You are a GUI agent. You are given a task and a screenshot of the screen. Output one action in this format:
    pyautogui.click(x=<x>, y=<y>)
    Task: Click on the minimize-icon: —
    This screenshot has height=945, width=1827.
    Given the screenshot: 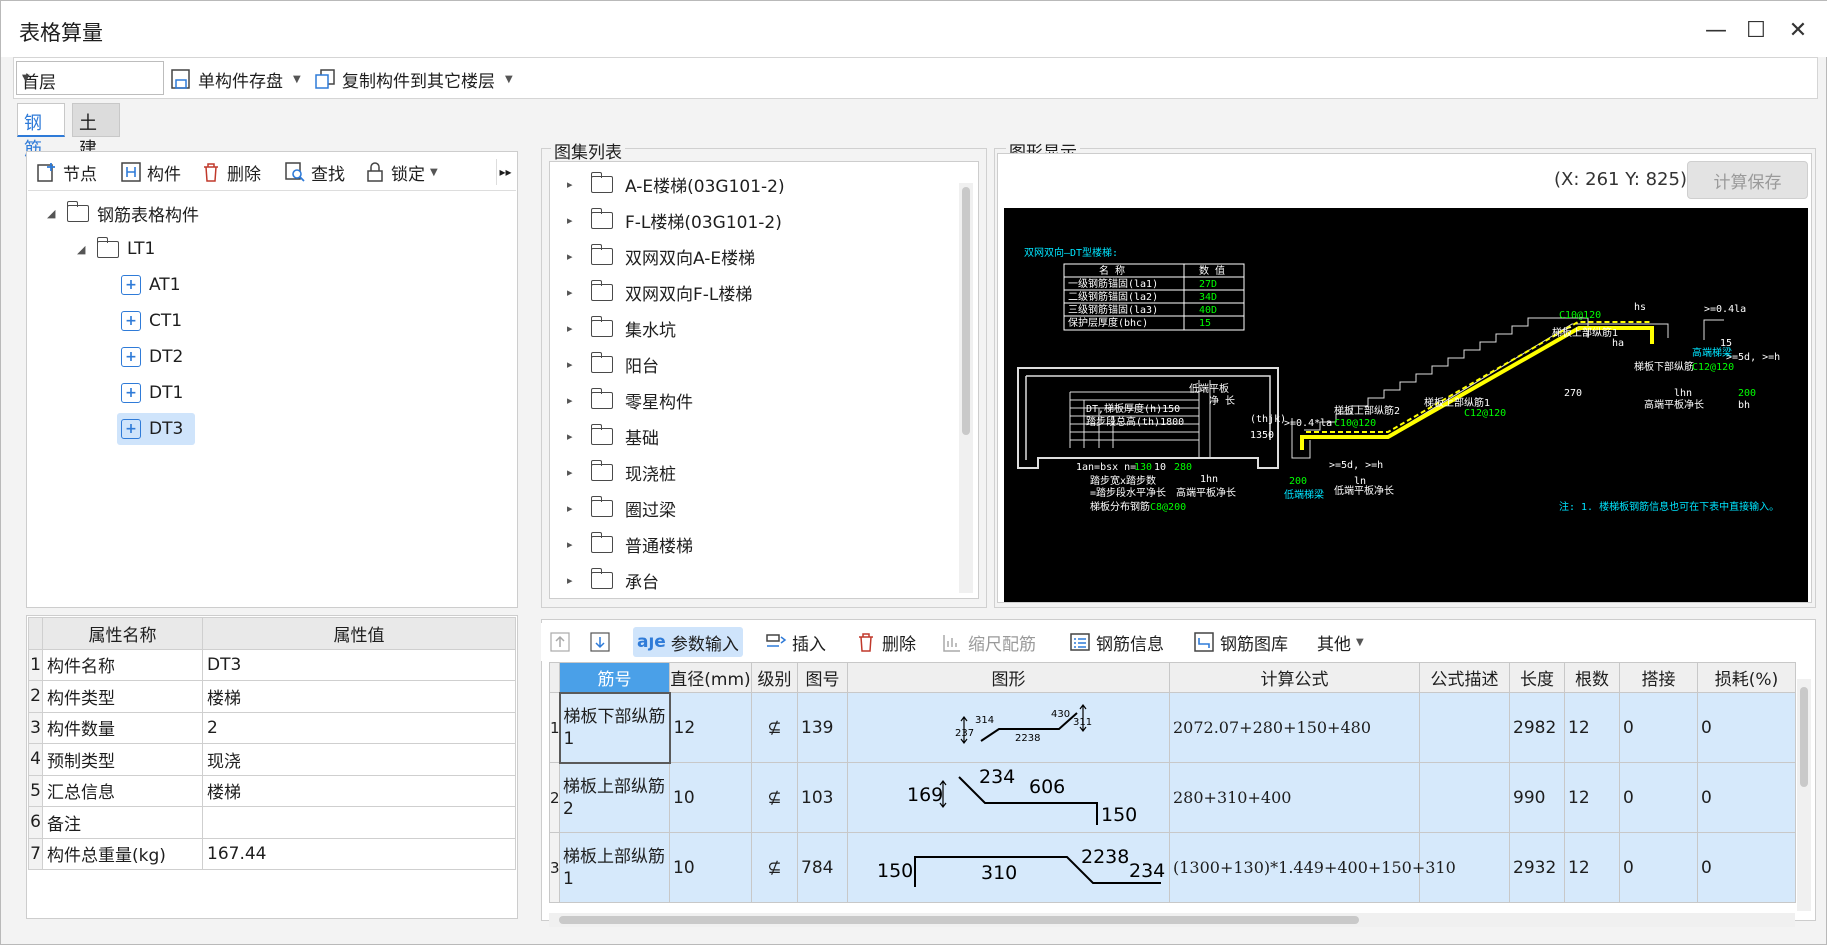 What is the action you would take?
    pyautogui.click(x=1716, y=30)
    